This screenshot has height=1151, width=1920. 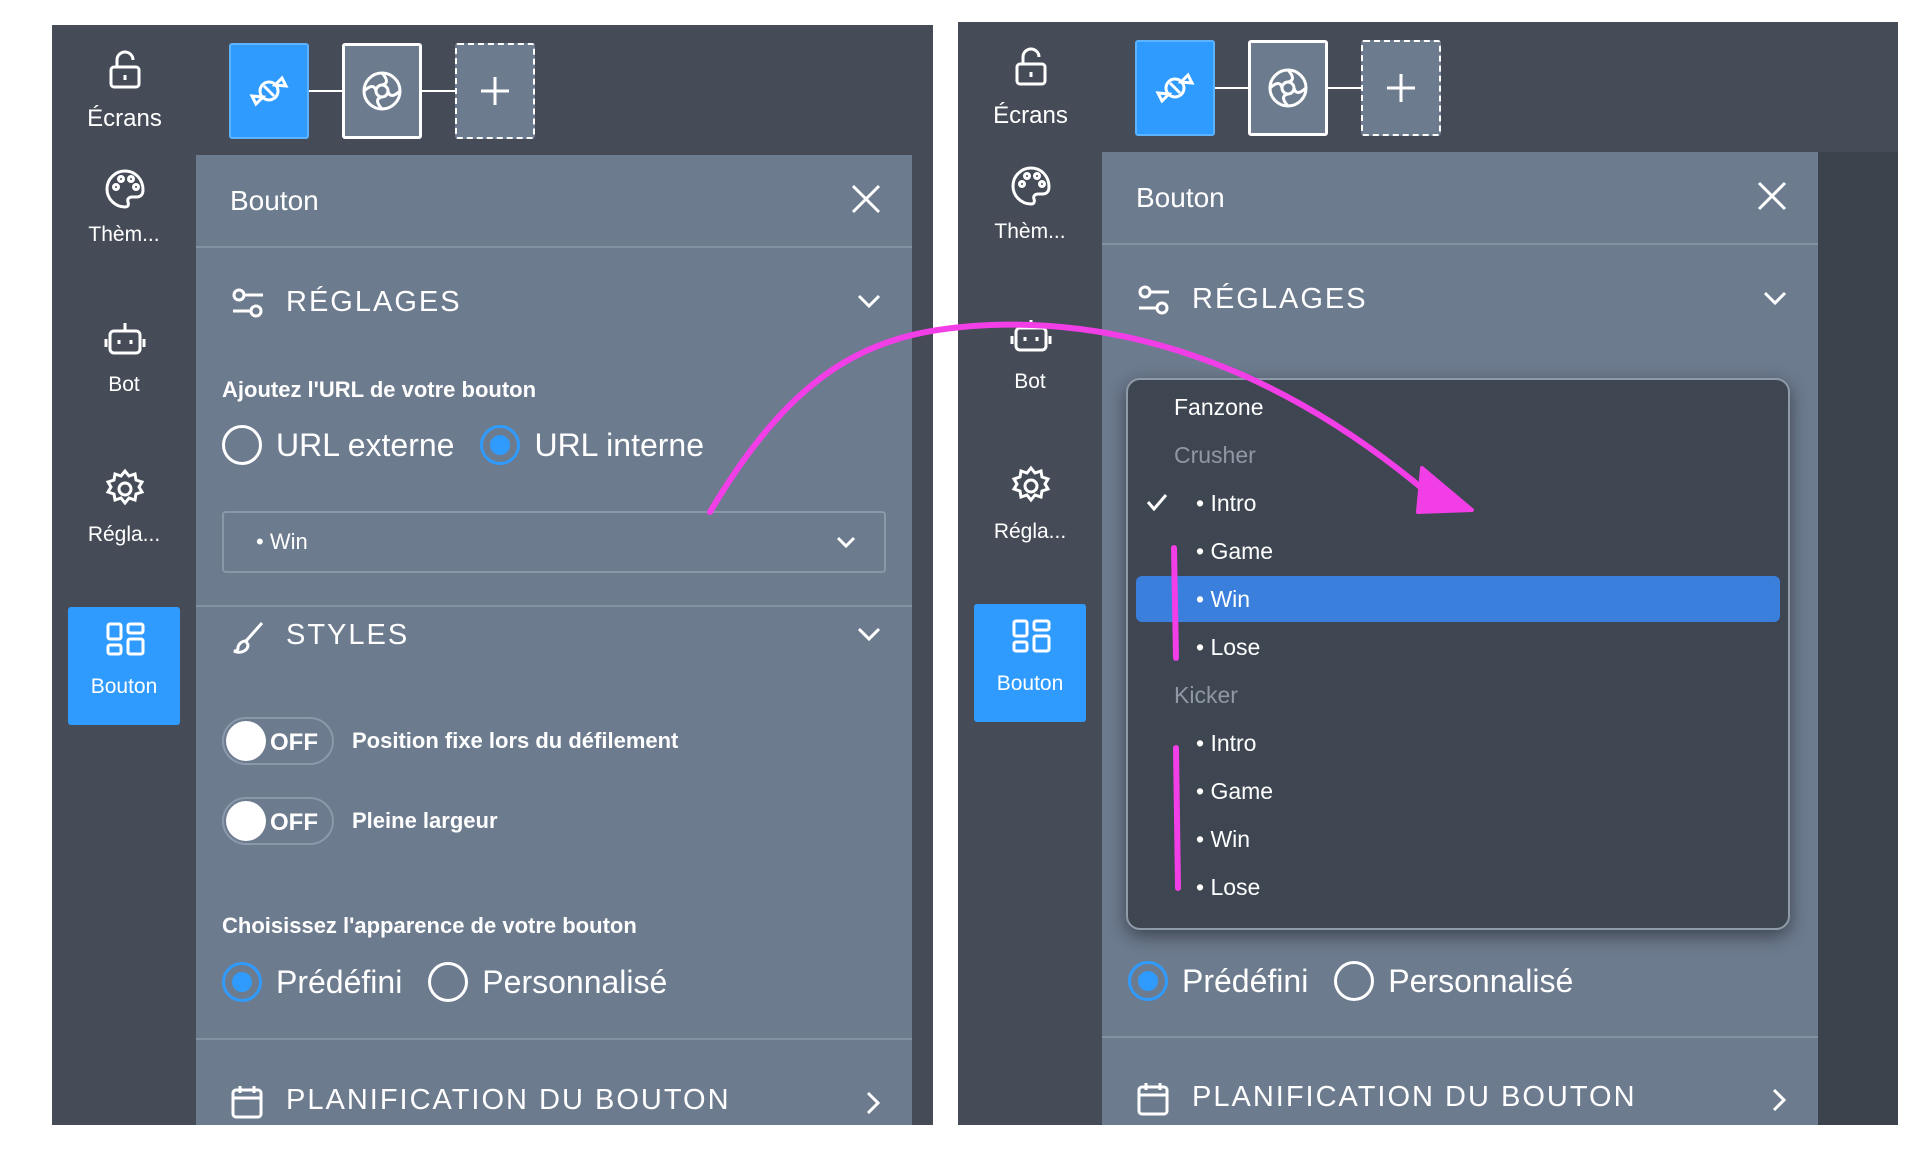 I want to click on radio-url-internal, so click(x=500, y=445).